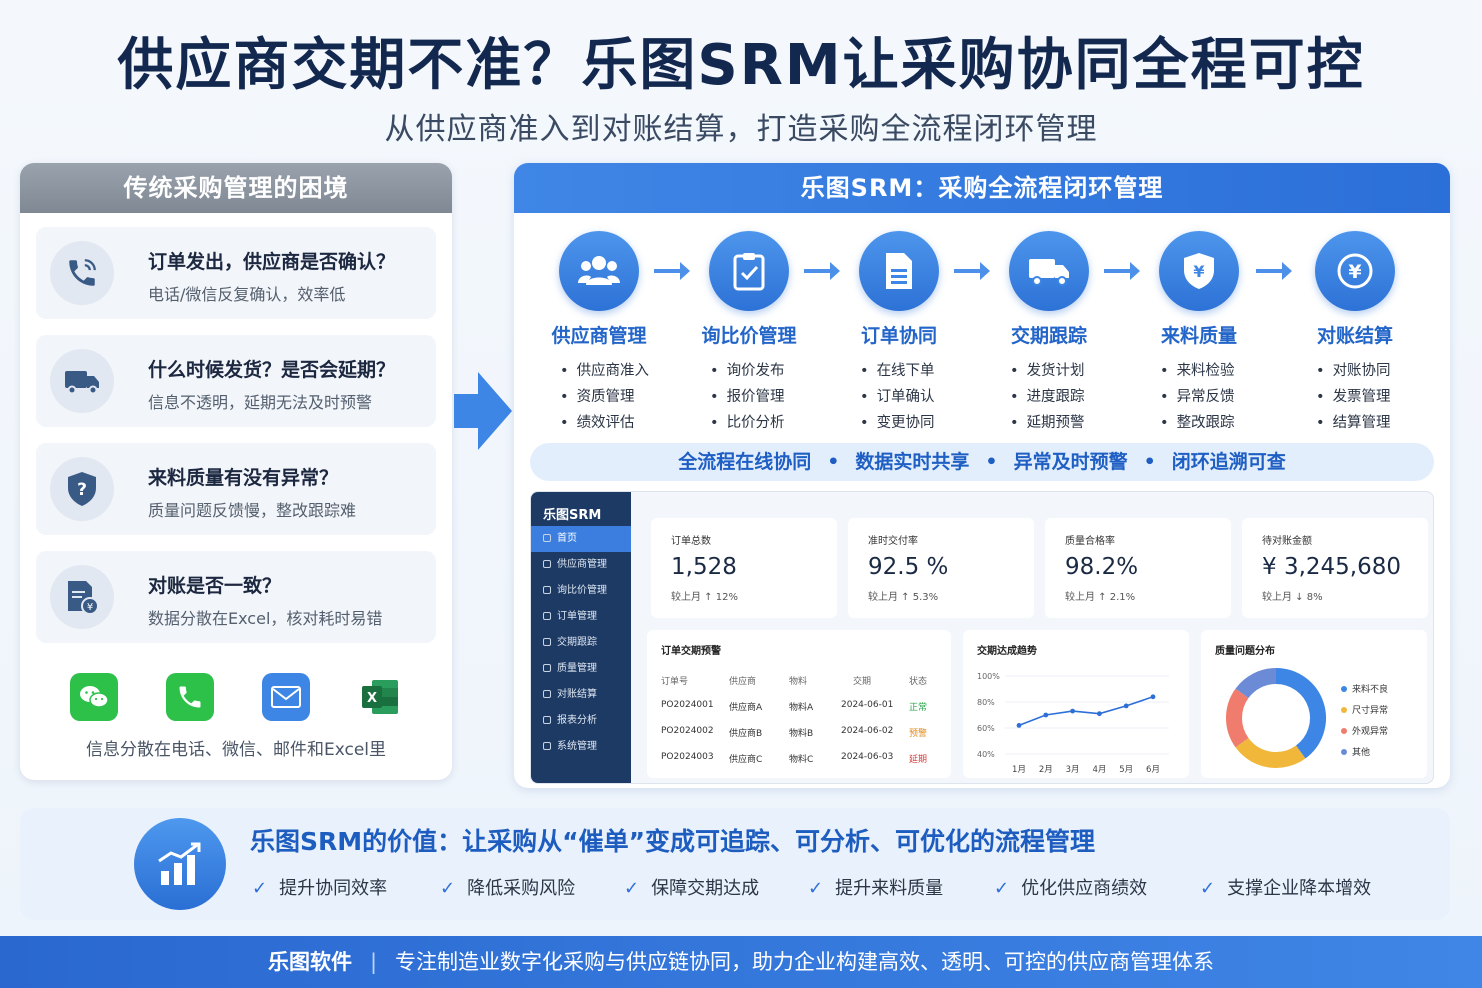 This screenshot has height=988, width=1482. What do you see at coordinates (1217, 423) in the screenshot?
I see `step-item: 整改跟踪` at bounding box center [1217, 423].